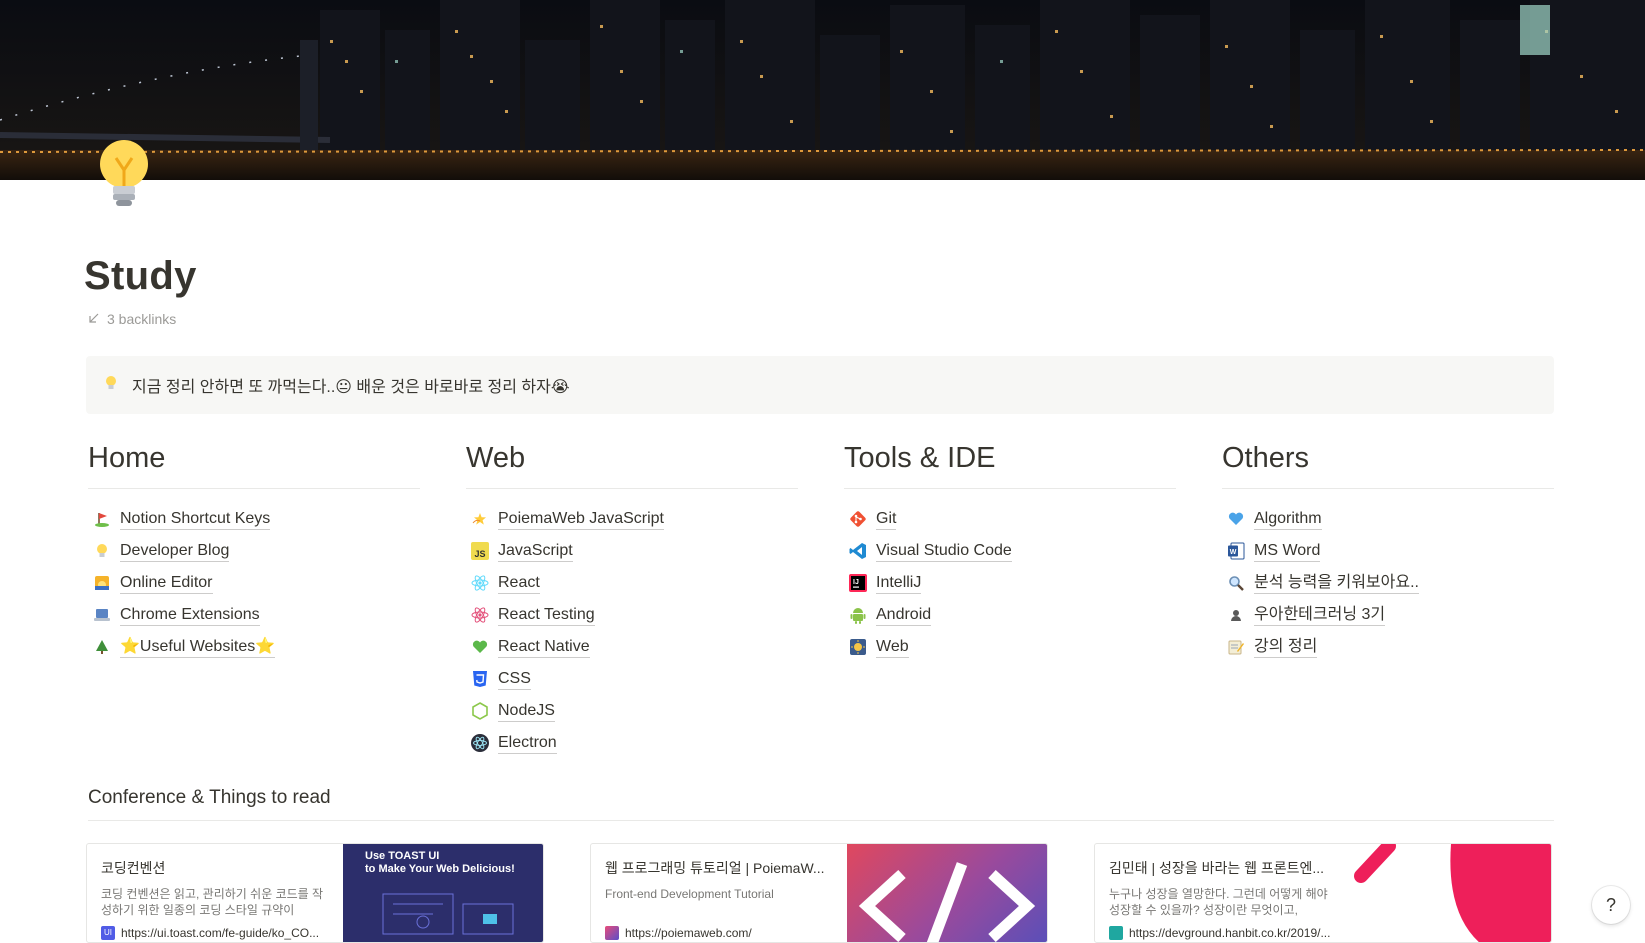  What do you see at coordinates (480, 583) in the screenshot?
I see `react-icon` at bounding box center [480, 583].